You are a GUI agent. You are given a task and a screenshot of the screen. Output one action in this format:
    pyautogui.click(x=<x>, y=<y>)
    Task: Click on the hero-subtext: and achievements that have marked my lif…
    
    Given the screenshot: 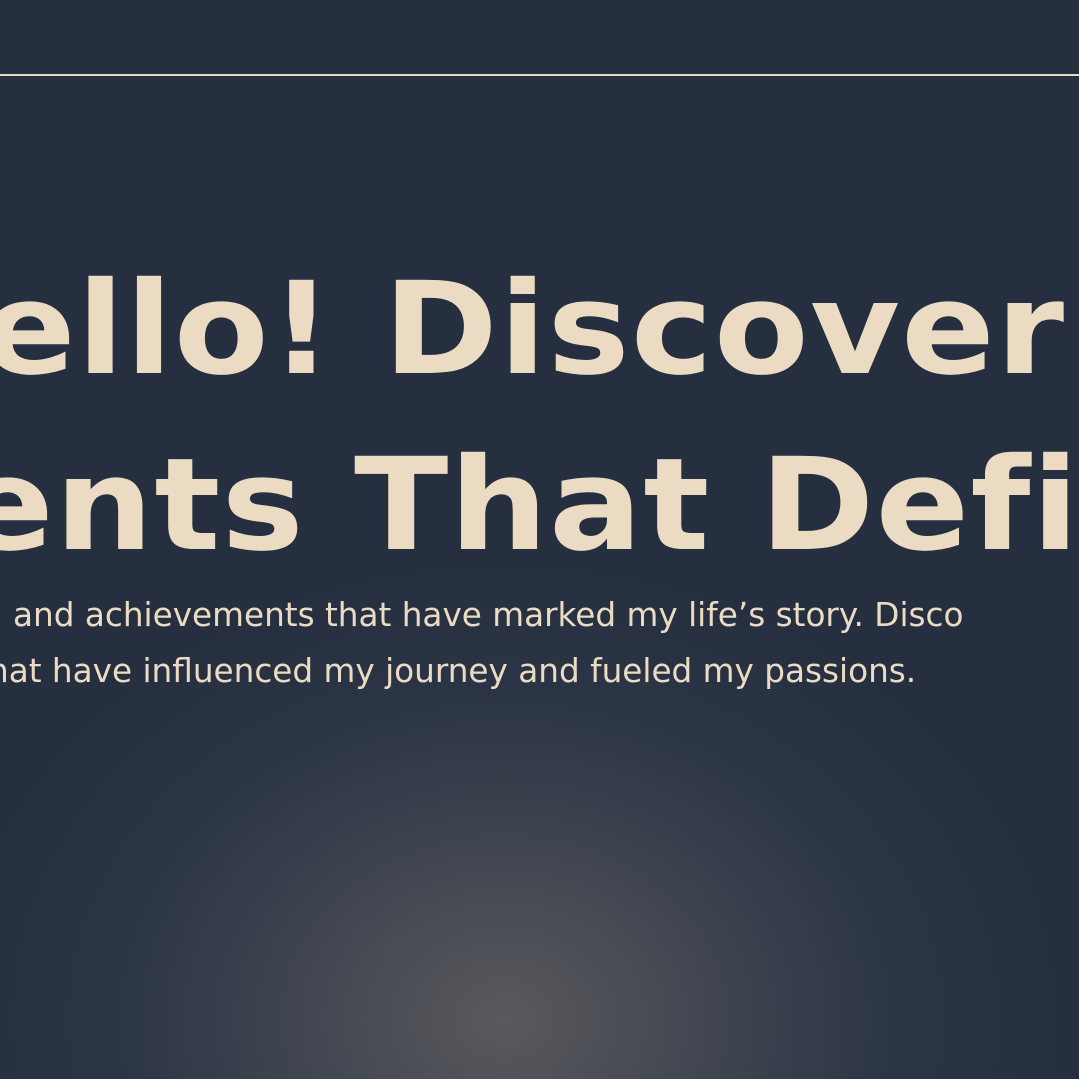 What is the action you would take?
    pyautogui.click(x=539, y=645)
    